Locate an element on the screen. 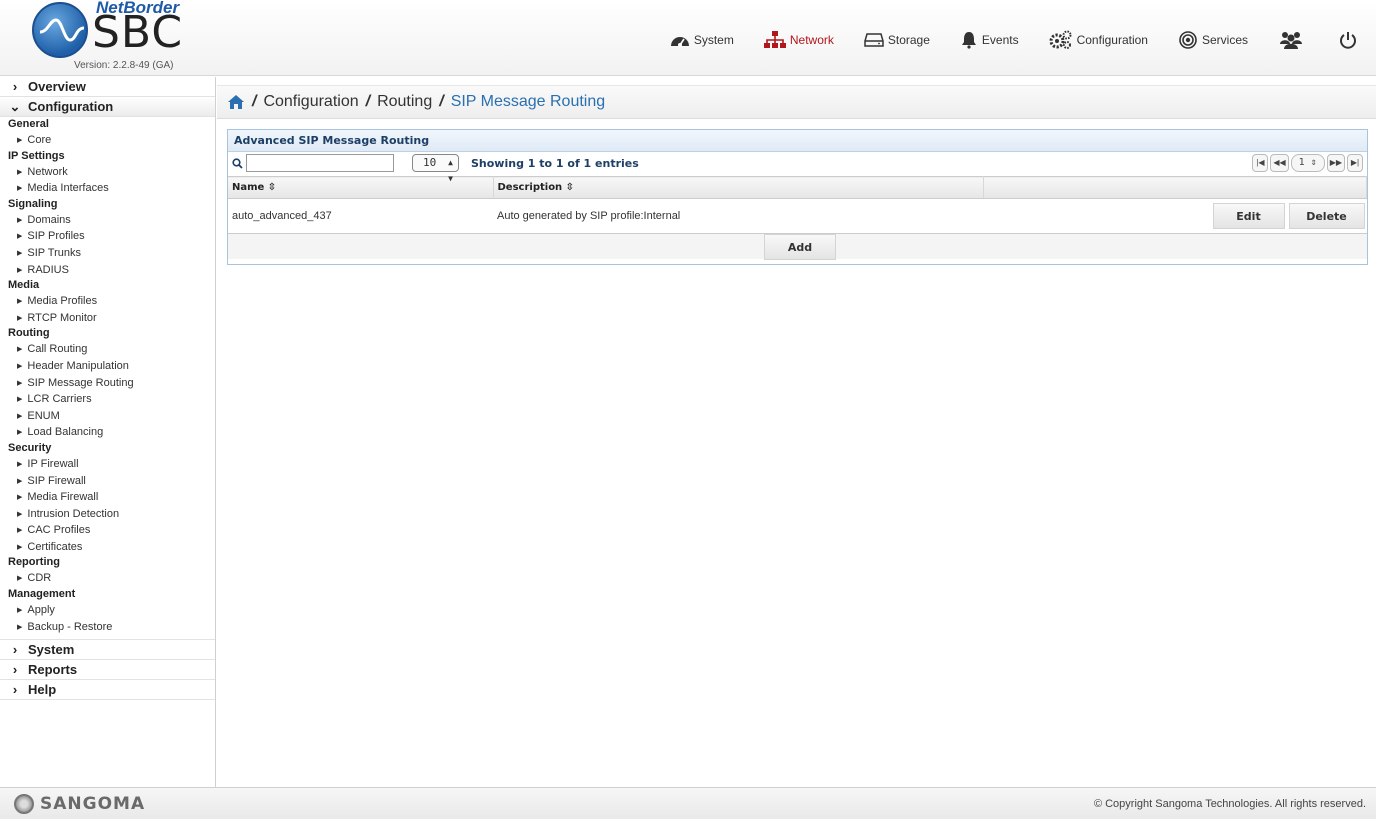  sidebar-section-overview: › Overview is located at coordinates (107, 87).